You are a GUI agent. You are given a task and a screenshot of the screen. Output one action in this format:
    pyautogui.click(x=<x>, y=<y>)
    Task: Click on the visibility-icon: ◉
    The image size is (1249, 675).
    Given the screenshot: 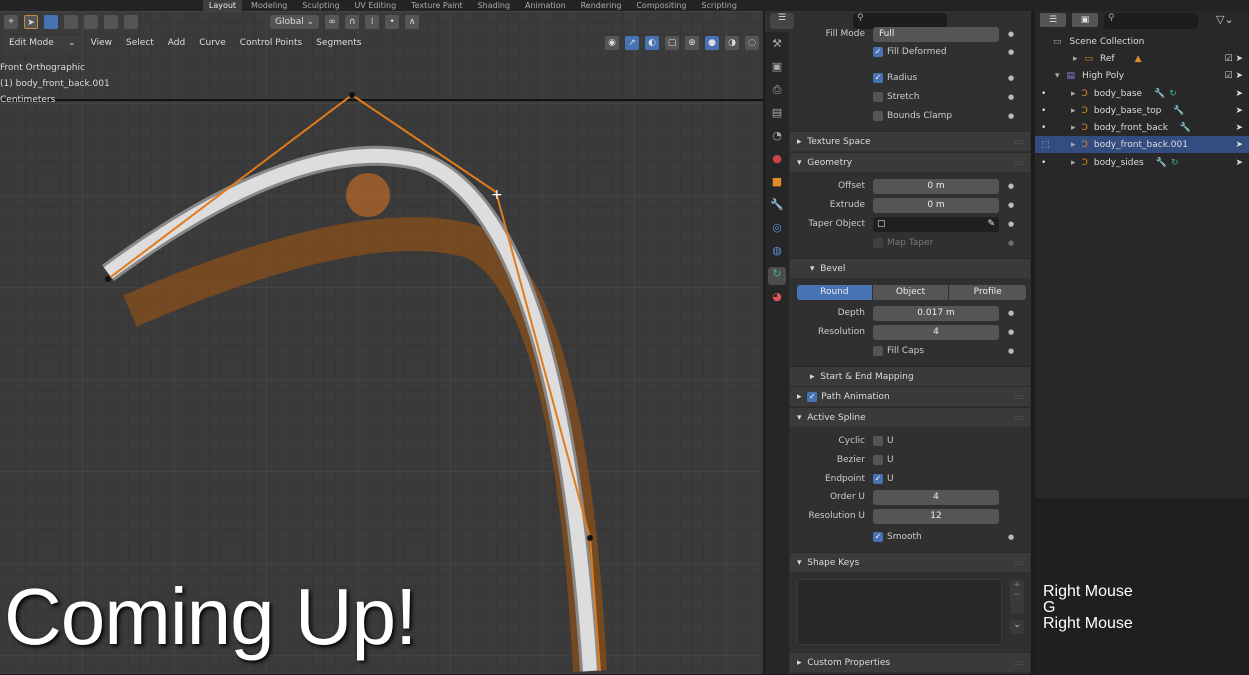 What is the action you would take?
    pyautogui.click(x=612, y=42)
    